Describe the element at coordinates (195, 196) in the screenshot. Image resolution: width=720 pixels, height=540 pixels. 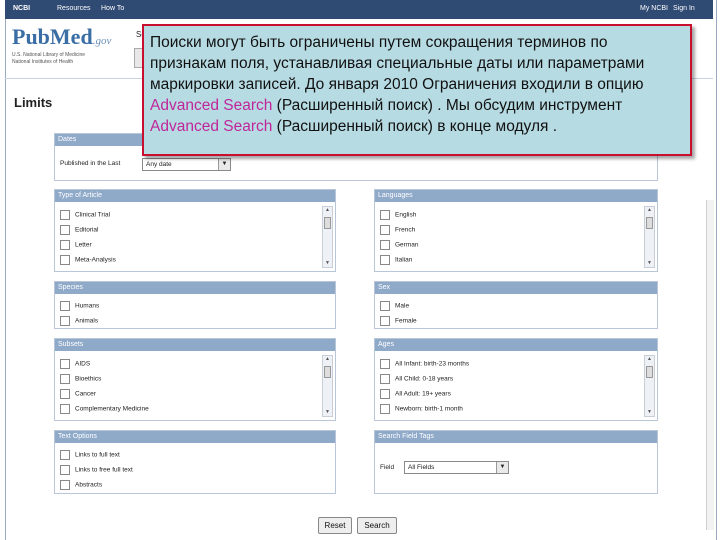
I see `type-of-article-header: Type of Article` at that location.